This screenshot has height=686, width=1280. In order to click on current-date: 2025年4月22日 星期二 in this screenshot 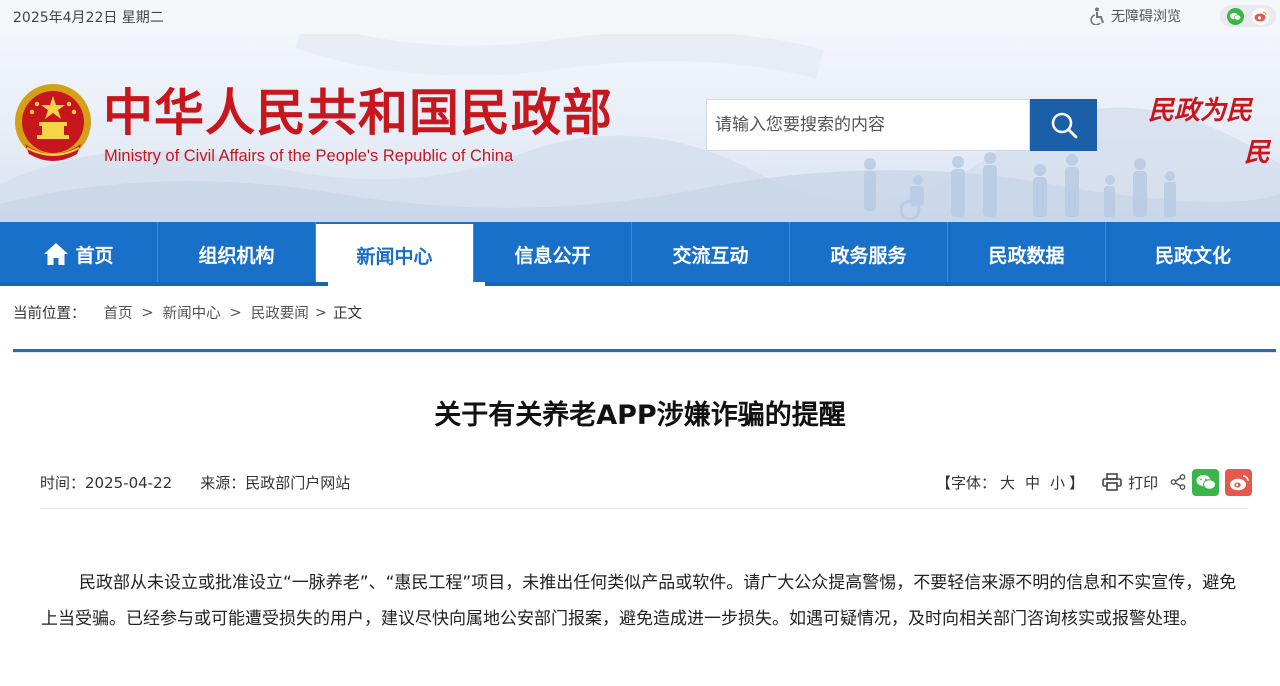, I will do `click(88, 18)`.